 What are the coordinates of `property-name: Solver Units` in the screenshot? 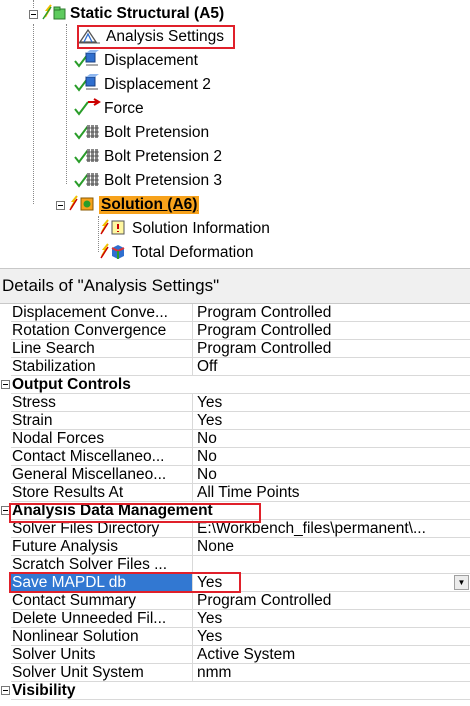 It's located at (102, 655).